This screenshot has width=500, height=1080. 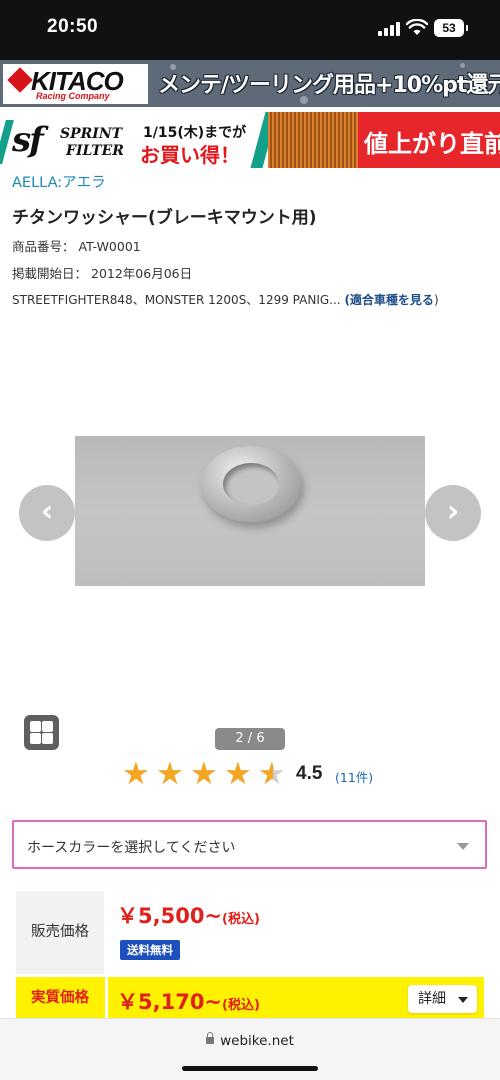 I want to click on kitaco-logo: KITACO Racing Company, so click(x=75, y=84).